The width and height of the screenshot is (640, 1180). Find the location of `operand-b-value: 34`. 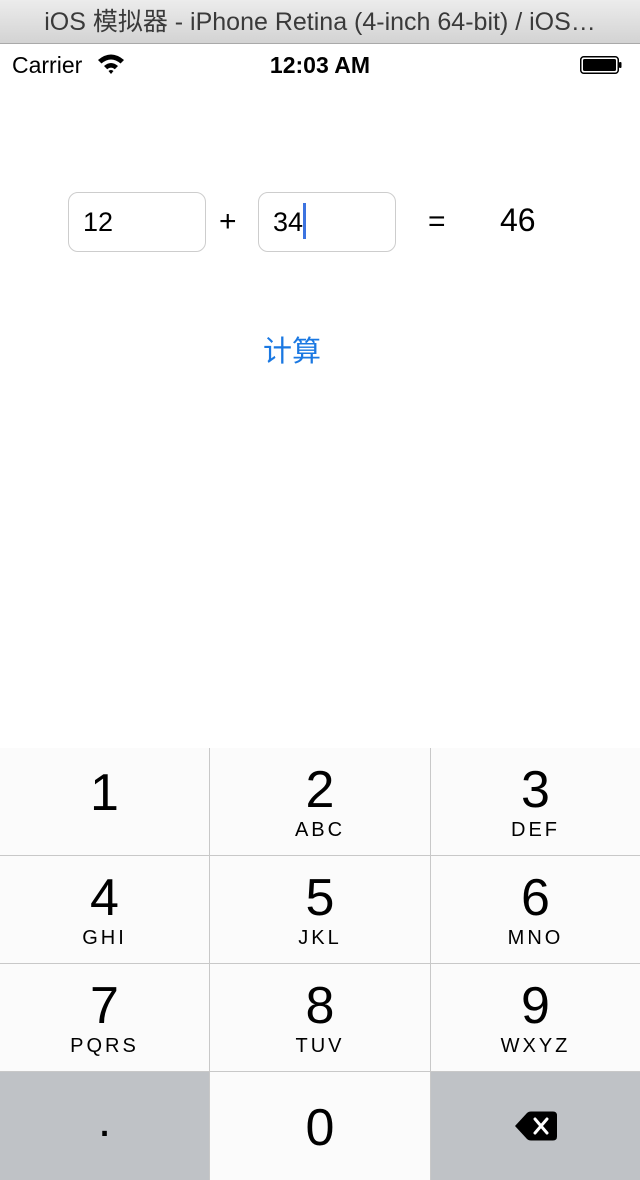

operand-b-value: 34 is located at coordinates (288, 222).